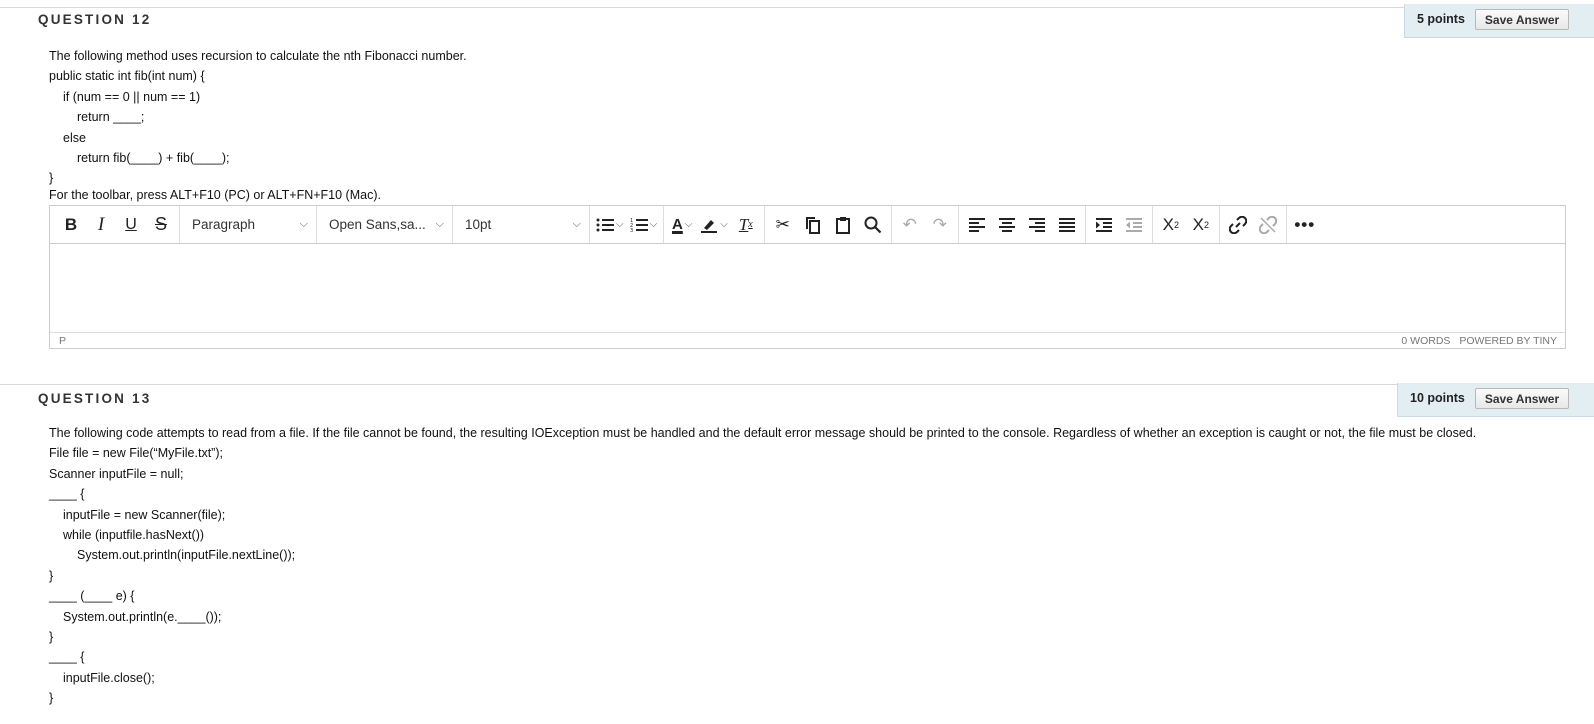 This screenshot has height=724, width=1594. Describe the element at coordinates (1201, 225) in the screenshot. I see `subscript-icon: X2` at that location.